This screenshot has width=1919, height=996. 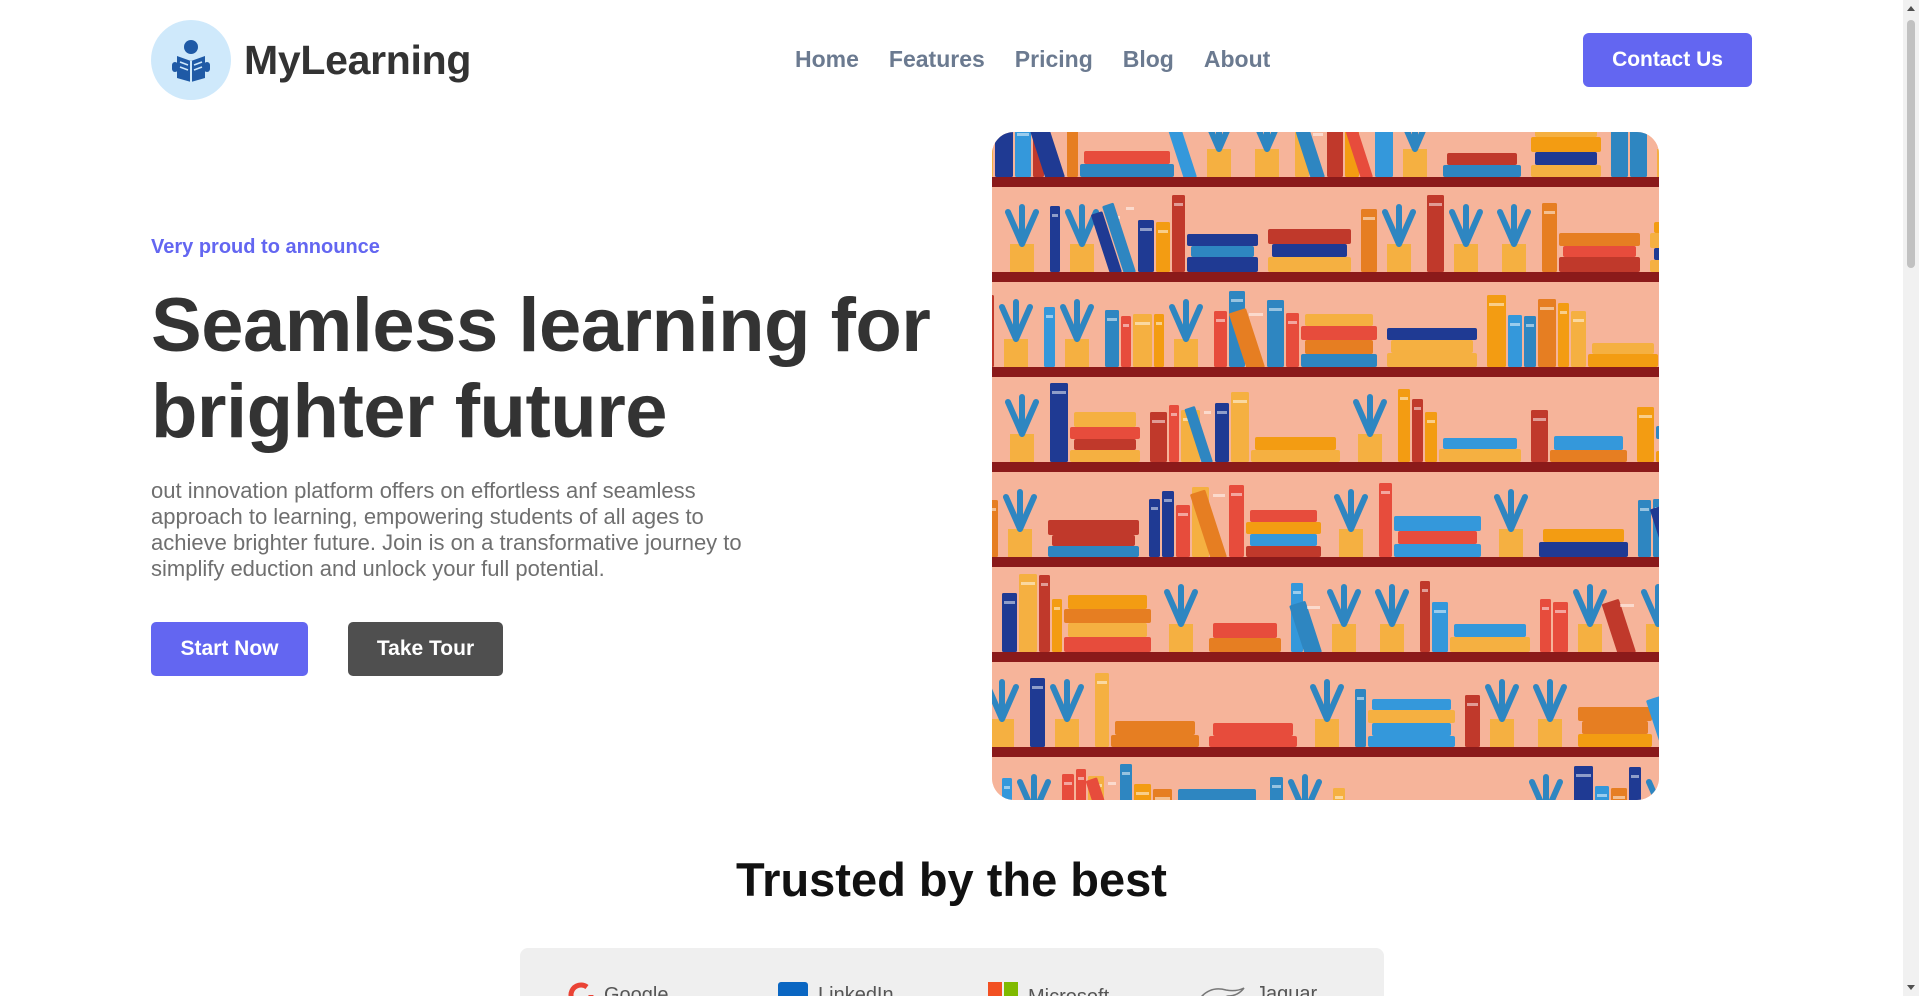 What do you see at coordinates (827, 59) in the screenshot?
I see `nav-home: Home` at bounding box center [827, 59].